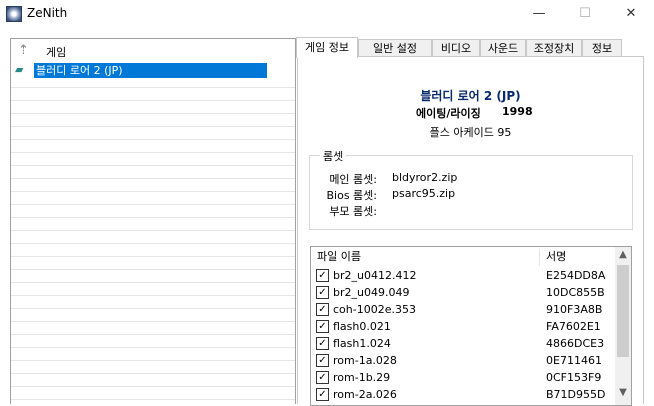 Image resolution: width=654 pixels, height=406 pixels. I want to click on game-cartridge-icon: ▰, so click(19, 69).